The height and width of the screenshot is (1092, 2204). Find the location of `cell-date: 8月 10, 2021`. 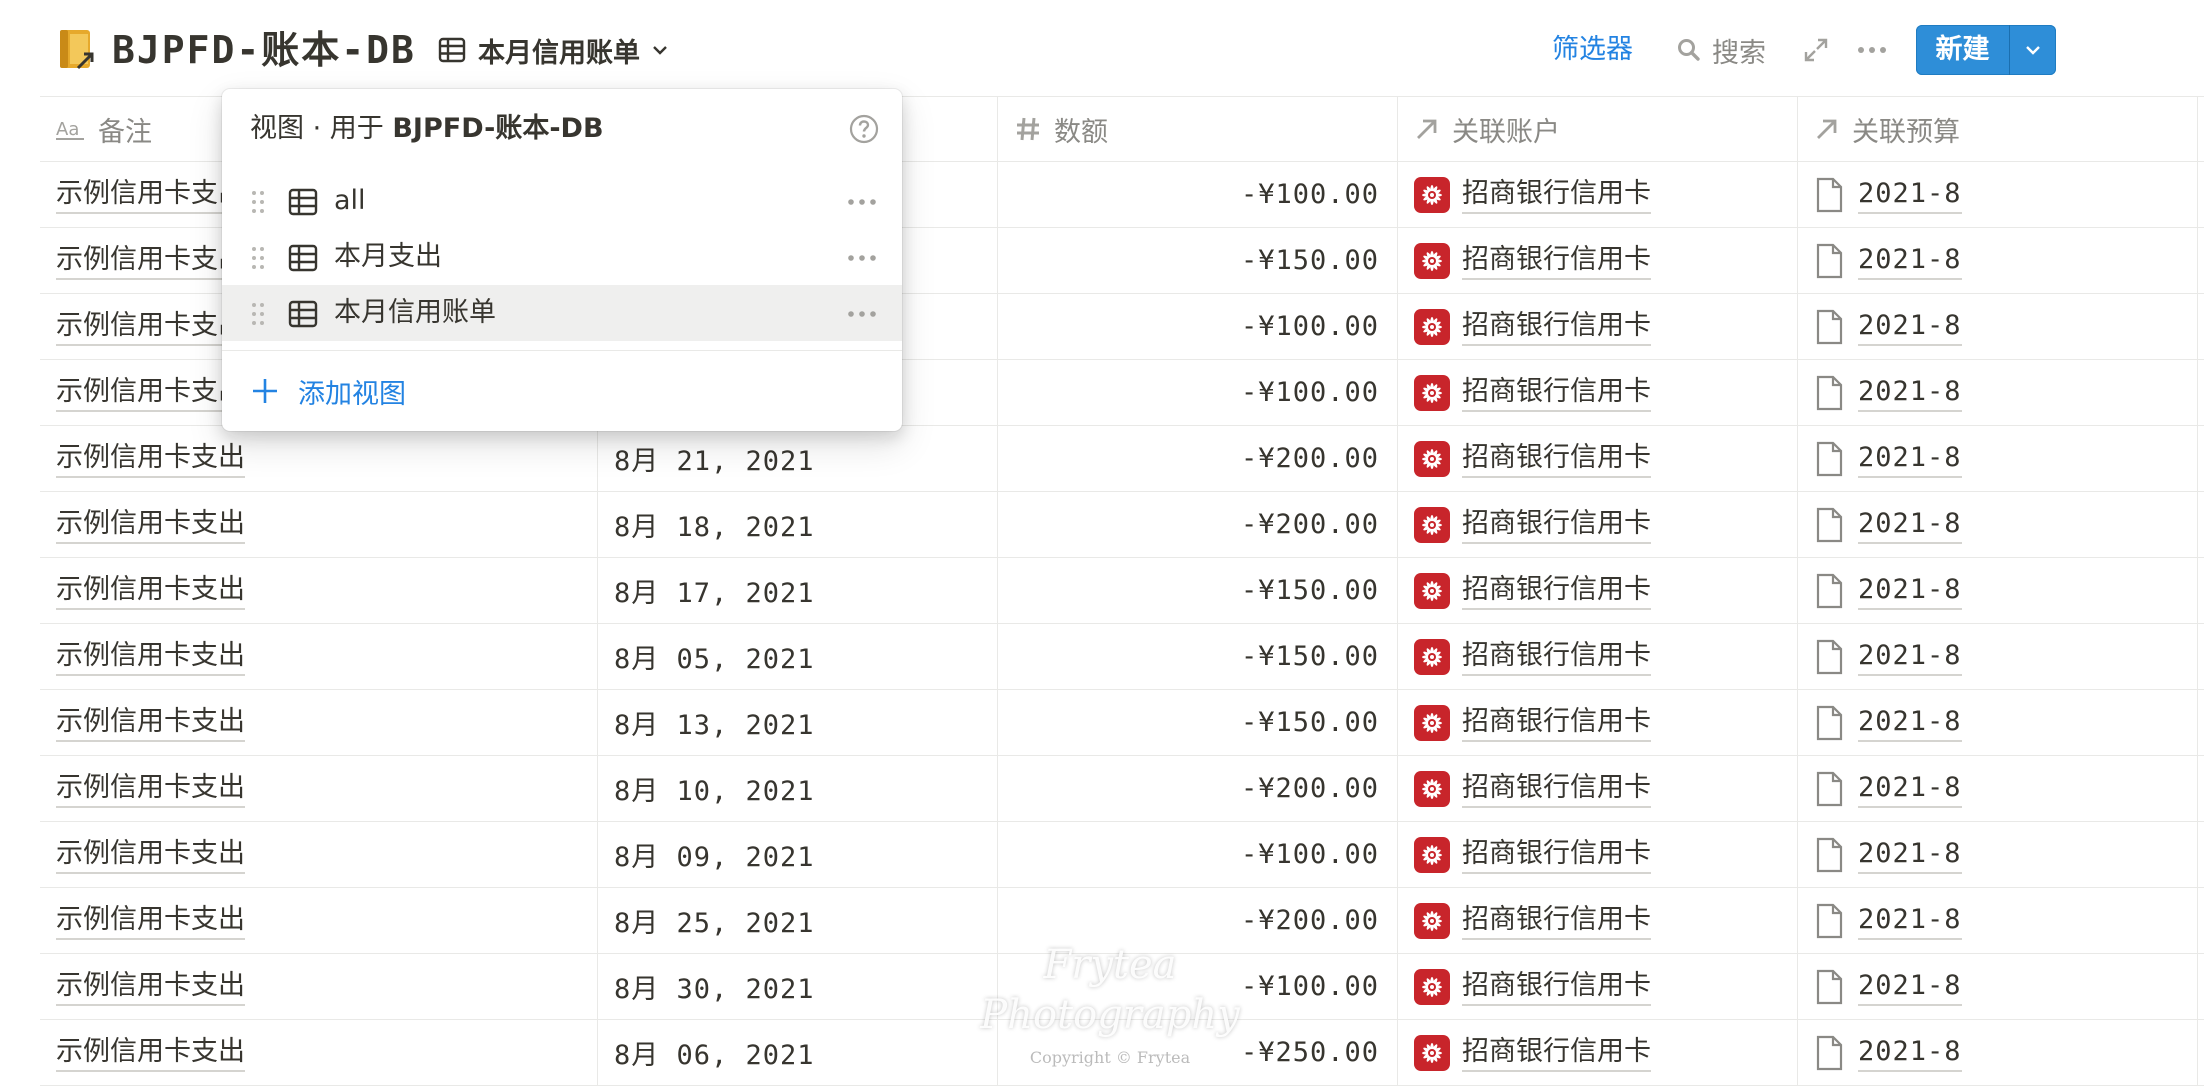

cell-date: 8月 10, 2021 is located at coordinates (798, 788).